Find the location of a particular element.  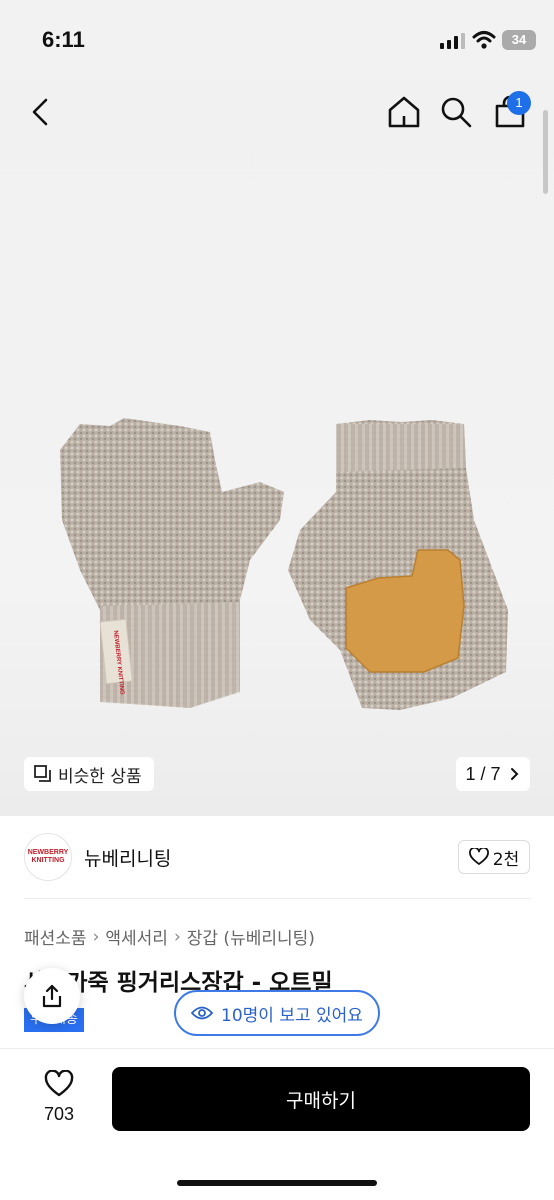

right-glove is located at coordinates (398, 565).